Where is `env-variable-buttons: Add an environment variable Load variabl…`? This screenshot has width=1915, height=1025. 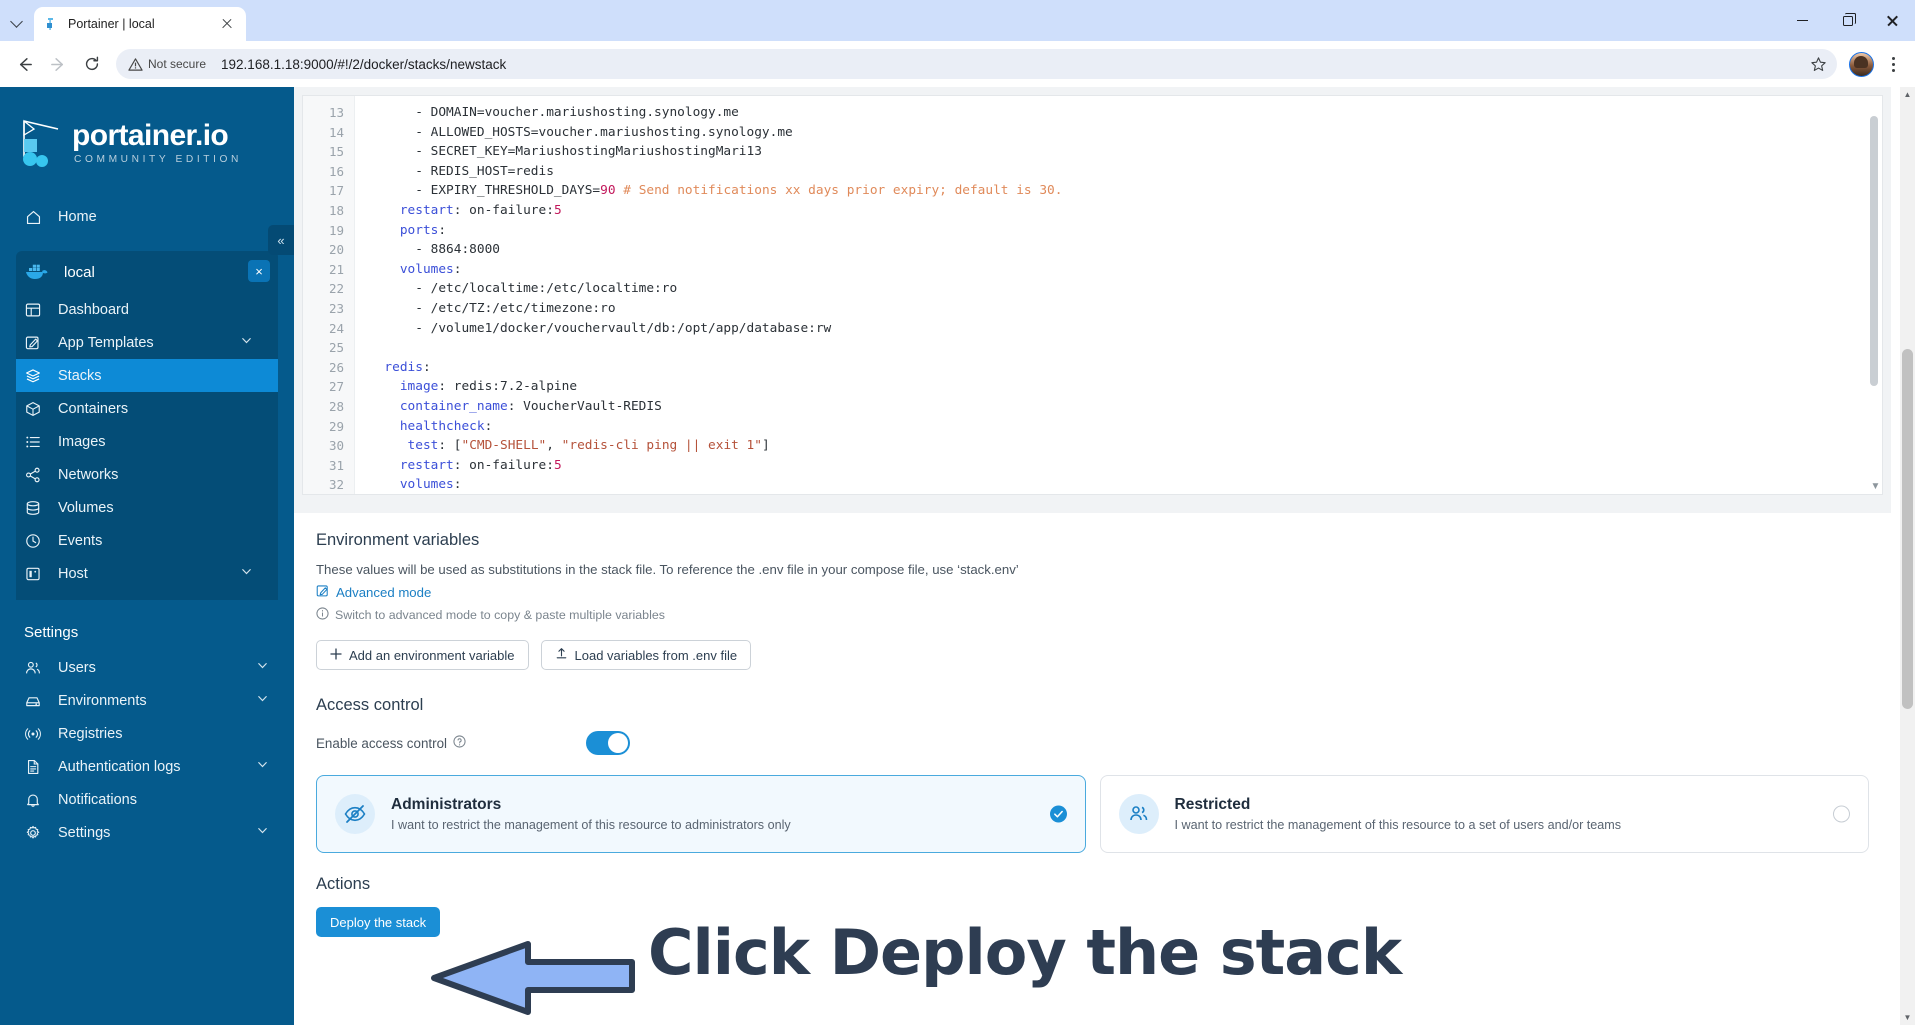 env-variable-buttons: Add an environment variable Load variabl… is located at coordinates (1092, 646).